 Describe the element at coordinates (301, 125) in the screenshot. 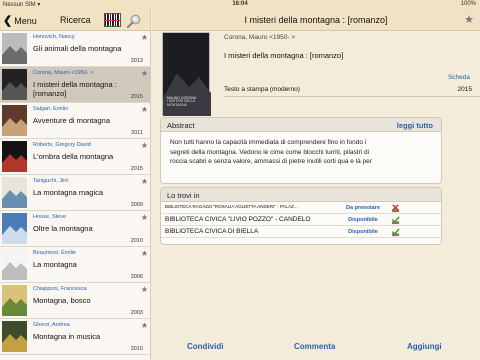

I see `abstract-header: Abstract leggi tutto` at that location.